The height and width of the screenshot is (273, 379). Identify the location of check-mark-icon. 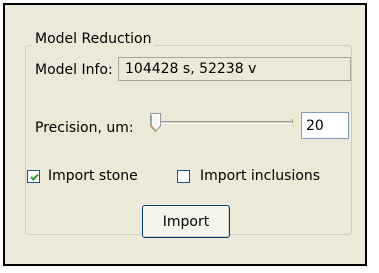
(34, 177).